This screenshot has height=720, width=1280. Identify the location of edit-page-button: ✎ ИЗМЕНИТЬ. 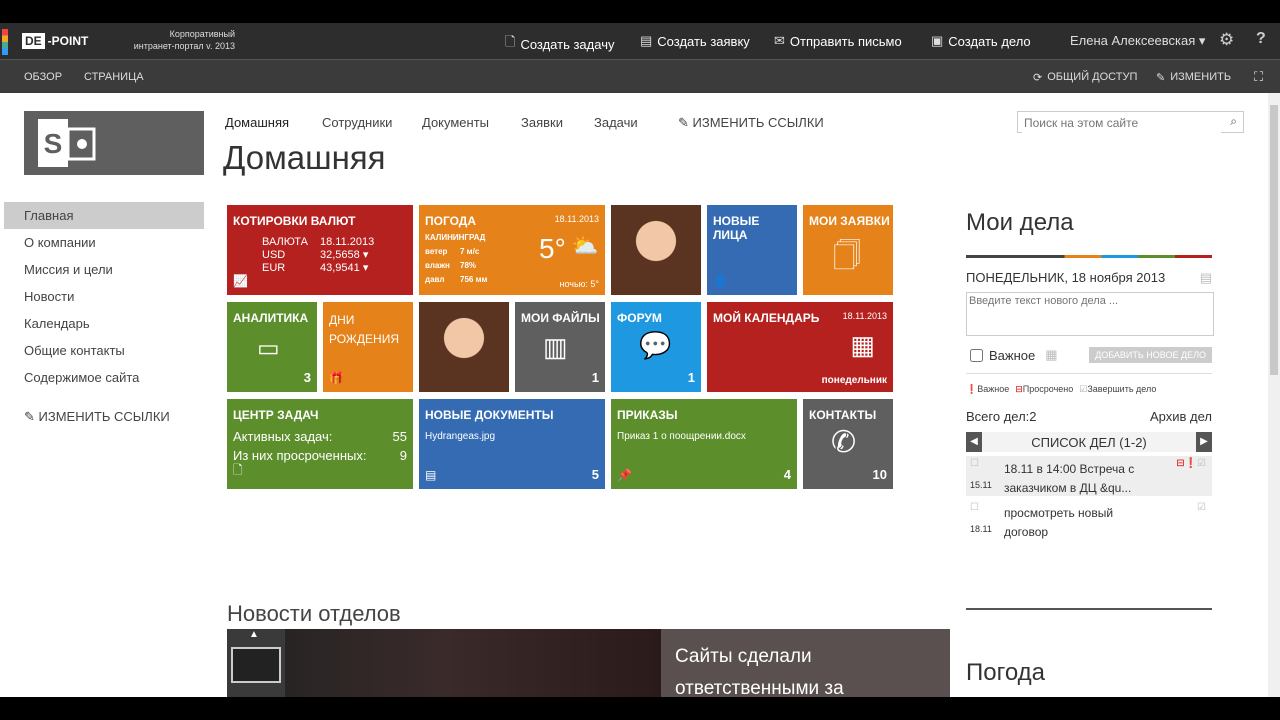
(1193, 77).